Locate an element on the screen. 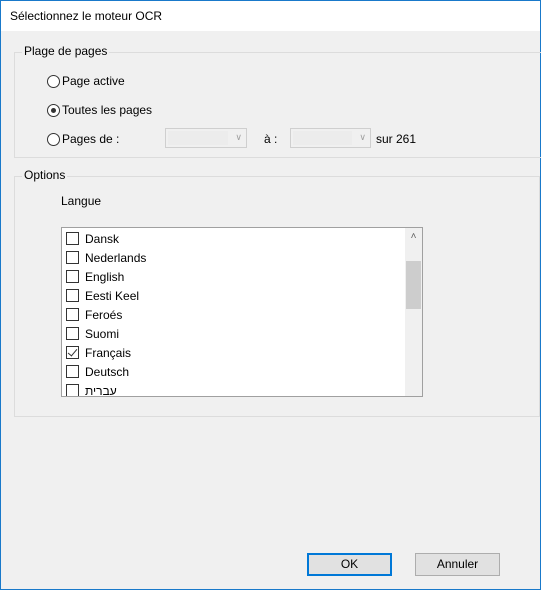  title-bar: Sélectionnez le moteur OCR is located at coordinates (270, 16).